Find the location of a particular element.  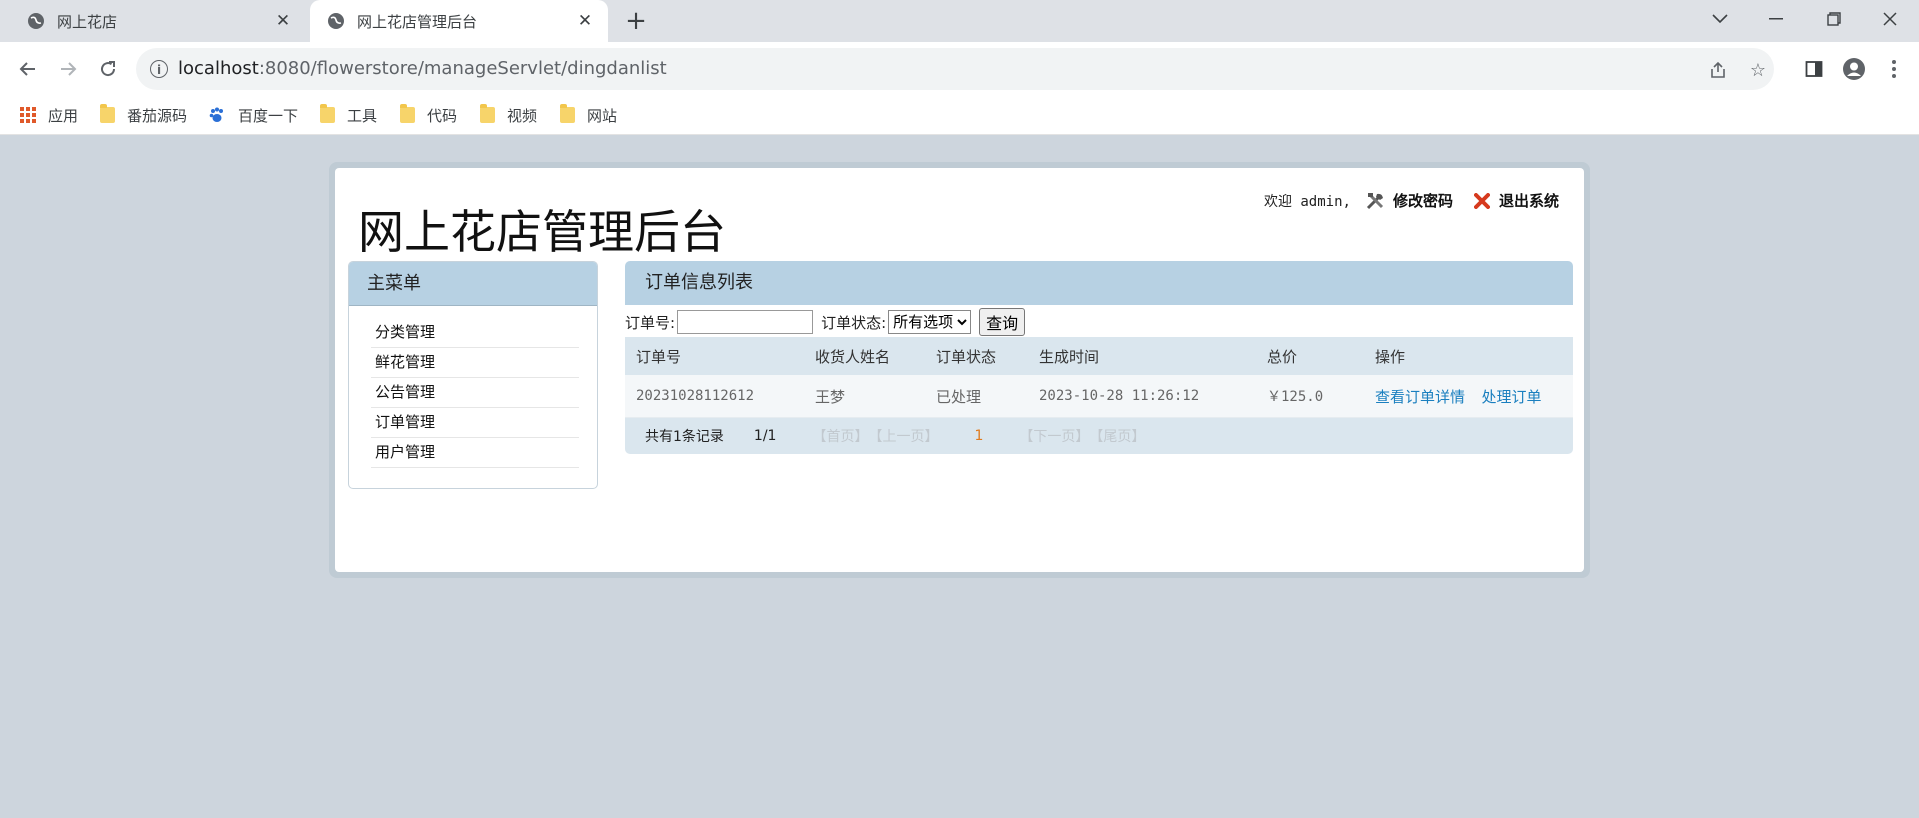

welcome-text: 欢迎 admin, is located at coordinates (1307, 201).